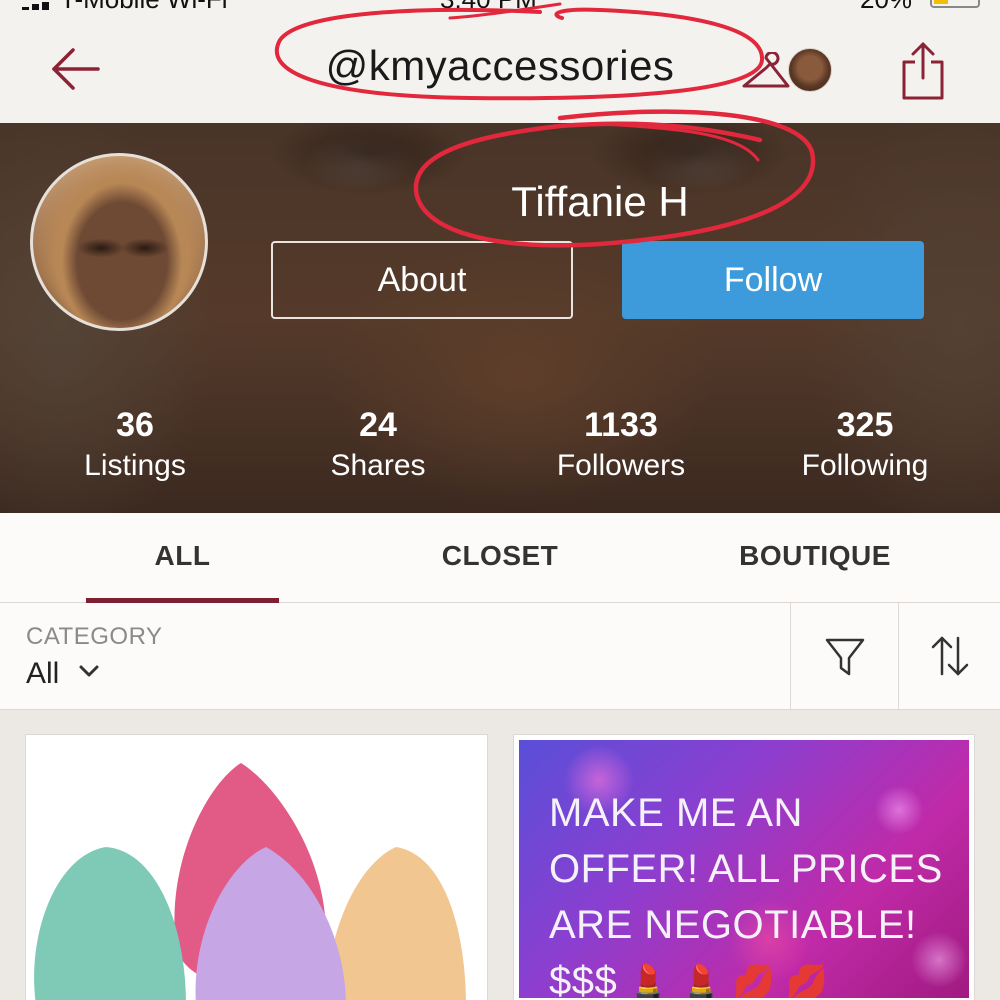  I want to click on tab-all: ALL, so click(182, 558).